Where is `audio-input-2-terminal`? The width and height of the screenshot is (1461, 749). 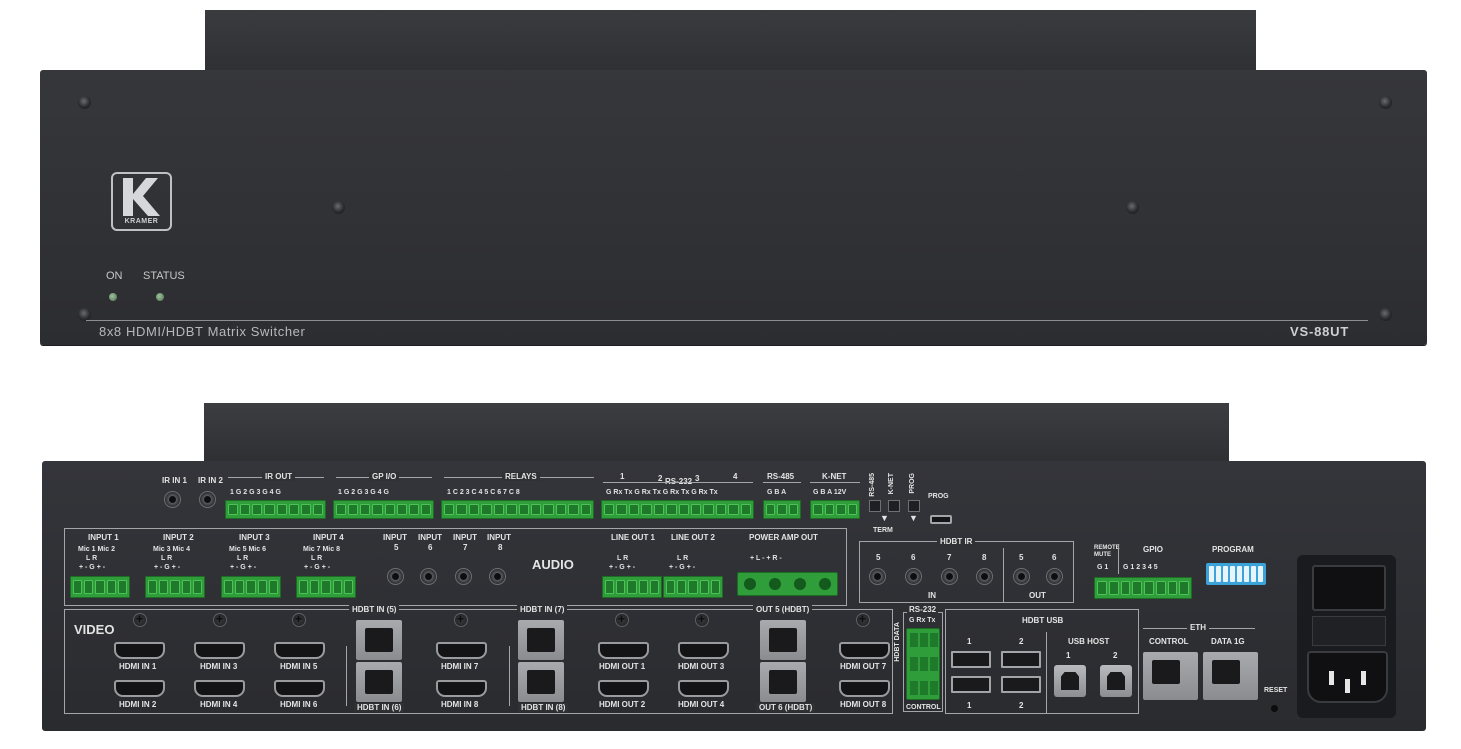
audio-input-2-terminal is located at coordinates (175, 587).